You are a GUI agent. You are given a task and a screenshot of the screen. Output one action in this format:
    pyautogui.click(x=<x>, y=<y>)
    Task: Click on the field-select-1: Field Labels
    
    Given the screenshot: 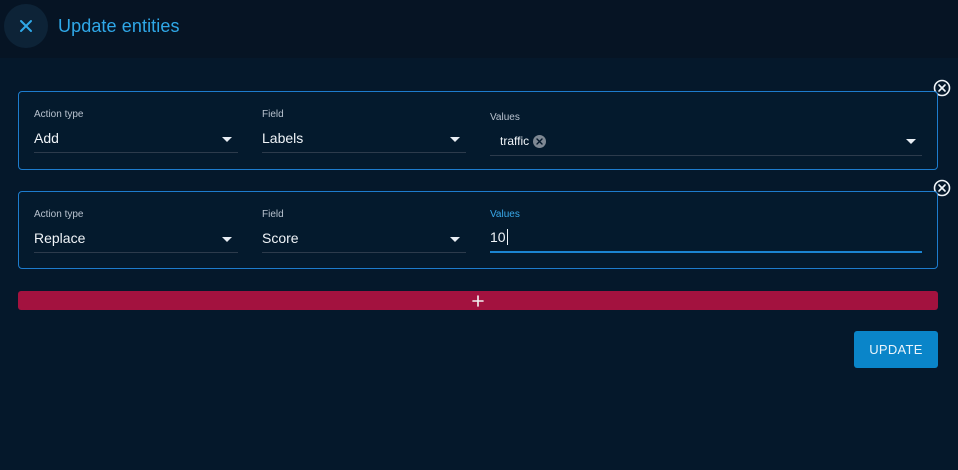 What is the action you would take?
    pyautogui.click(x=364, y=131)
    